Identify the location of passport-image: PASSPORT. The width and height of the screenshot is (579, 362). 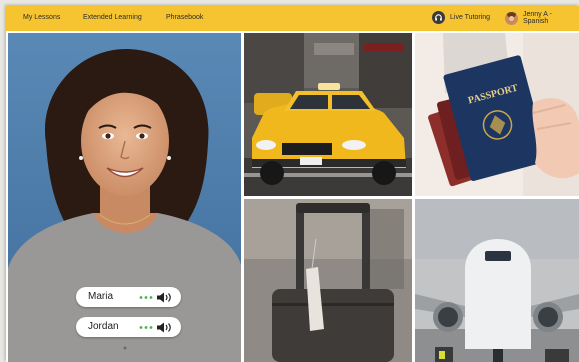
(497, 114).